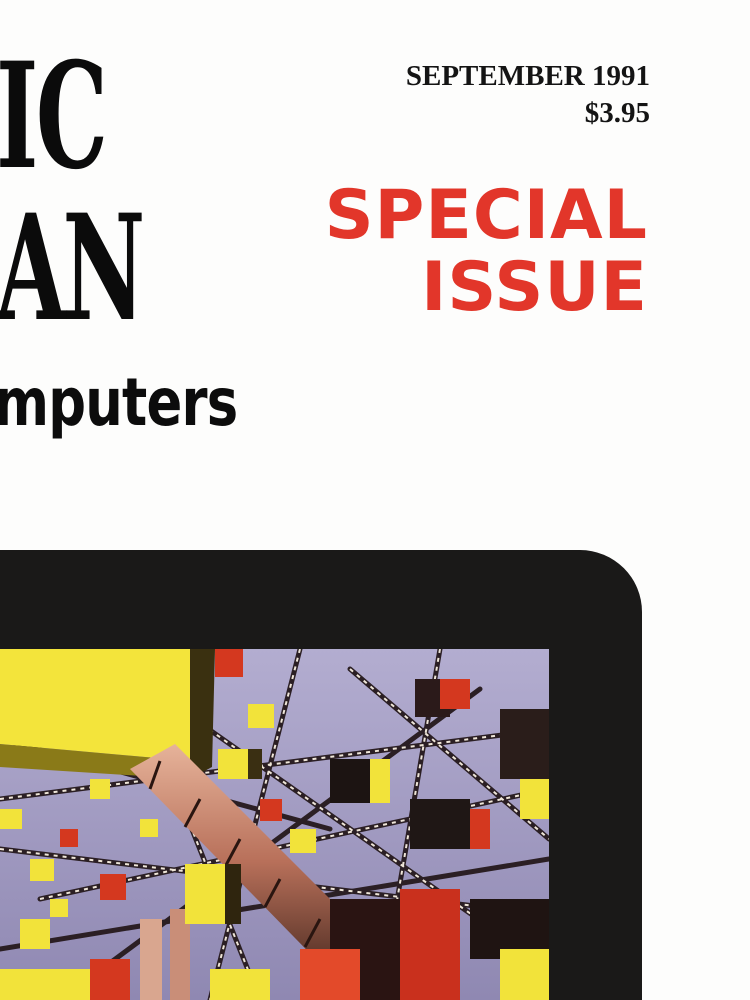 The width and height of the screenshot is (750, 1000). I want to click on masthead-line-2: AN, so click(72, 268).